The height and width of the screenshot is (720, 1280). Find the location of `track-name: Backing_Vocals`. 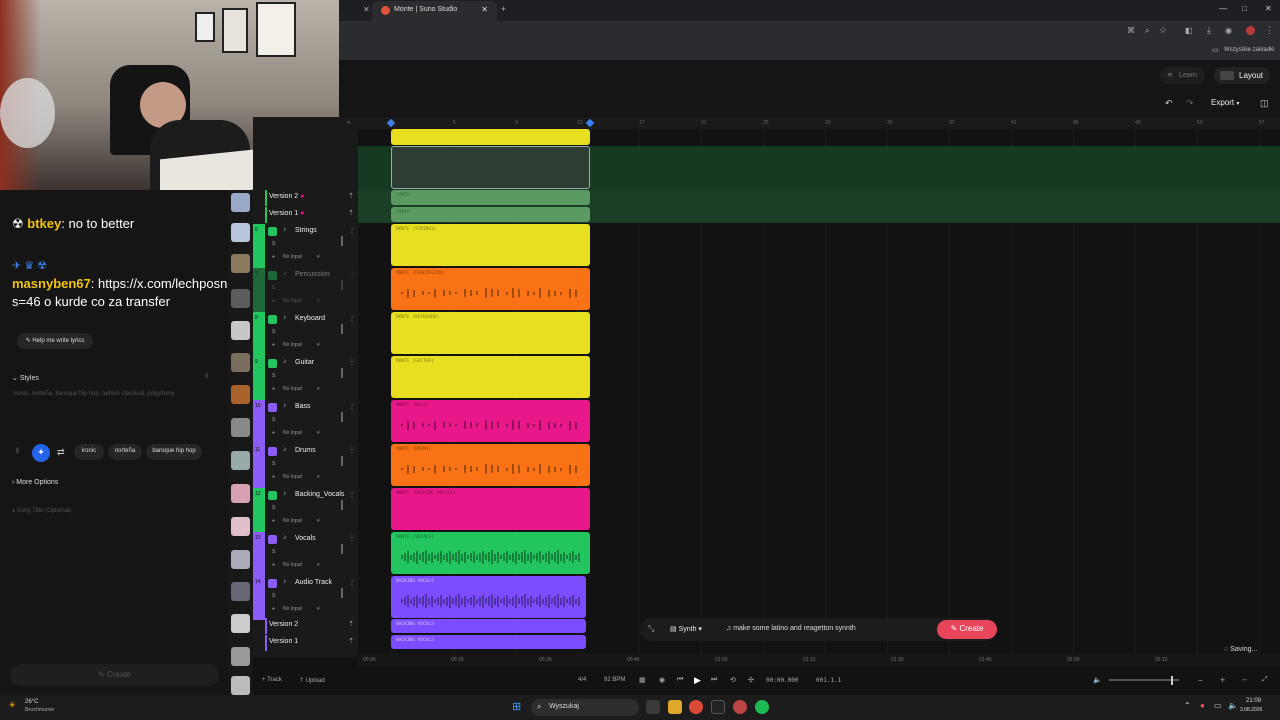

track-name: Backing_Vocals is located at coordinates (319, 494).